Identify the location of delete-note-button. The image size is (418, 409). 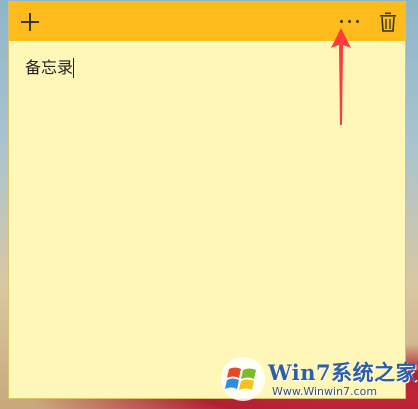
(388, 21).